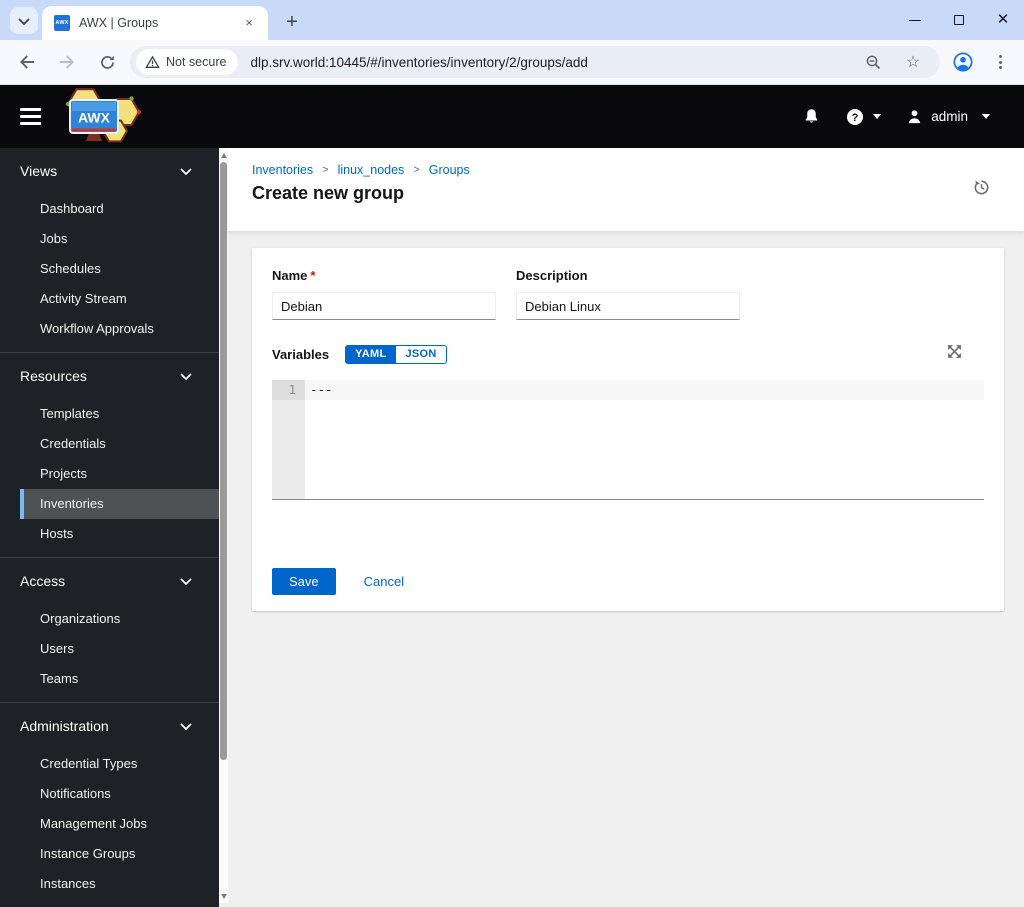  I want to click on forward-button, so click(67, 62).